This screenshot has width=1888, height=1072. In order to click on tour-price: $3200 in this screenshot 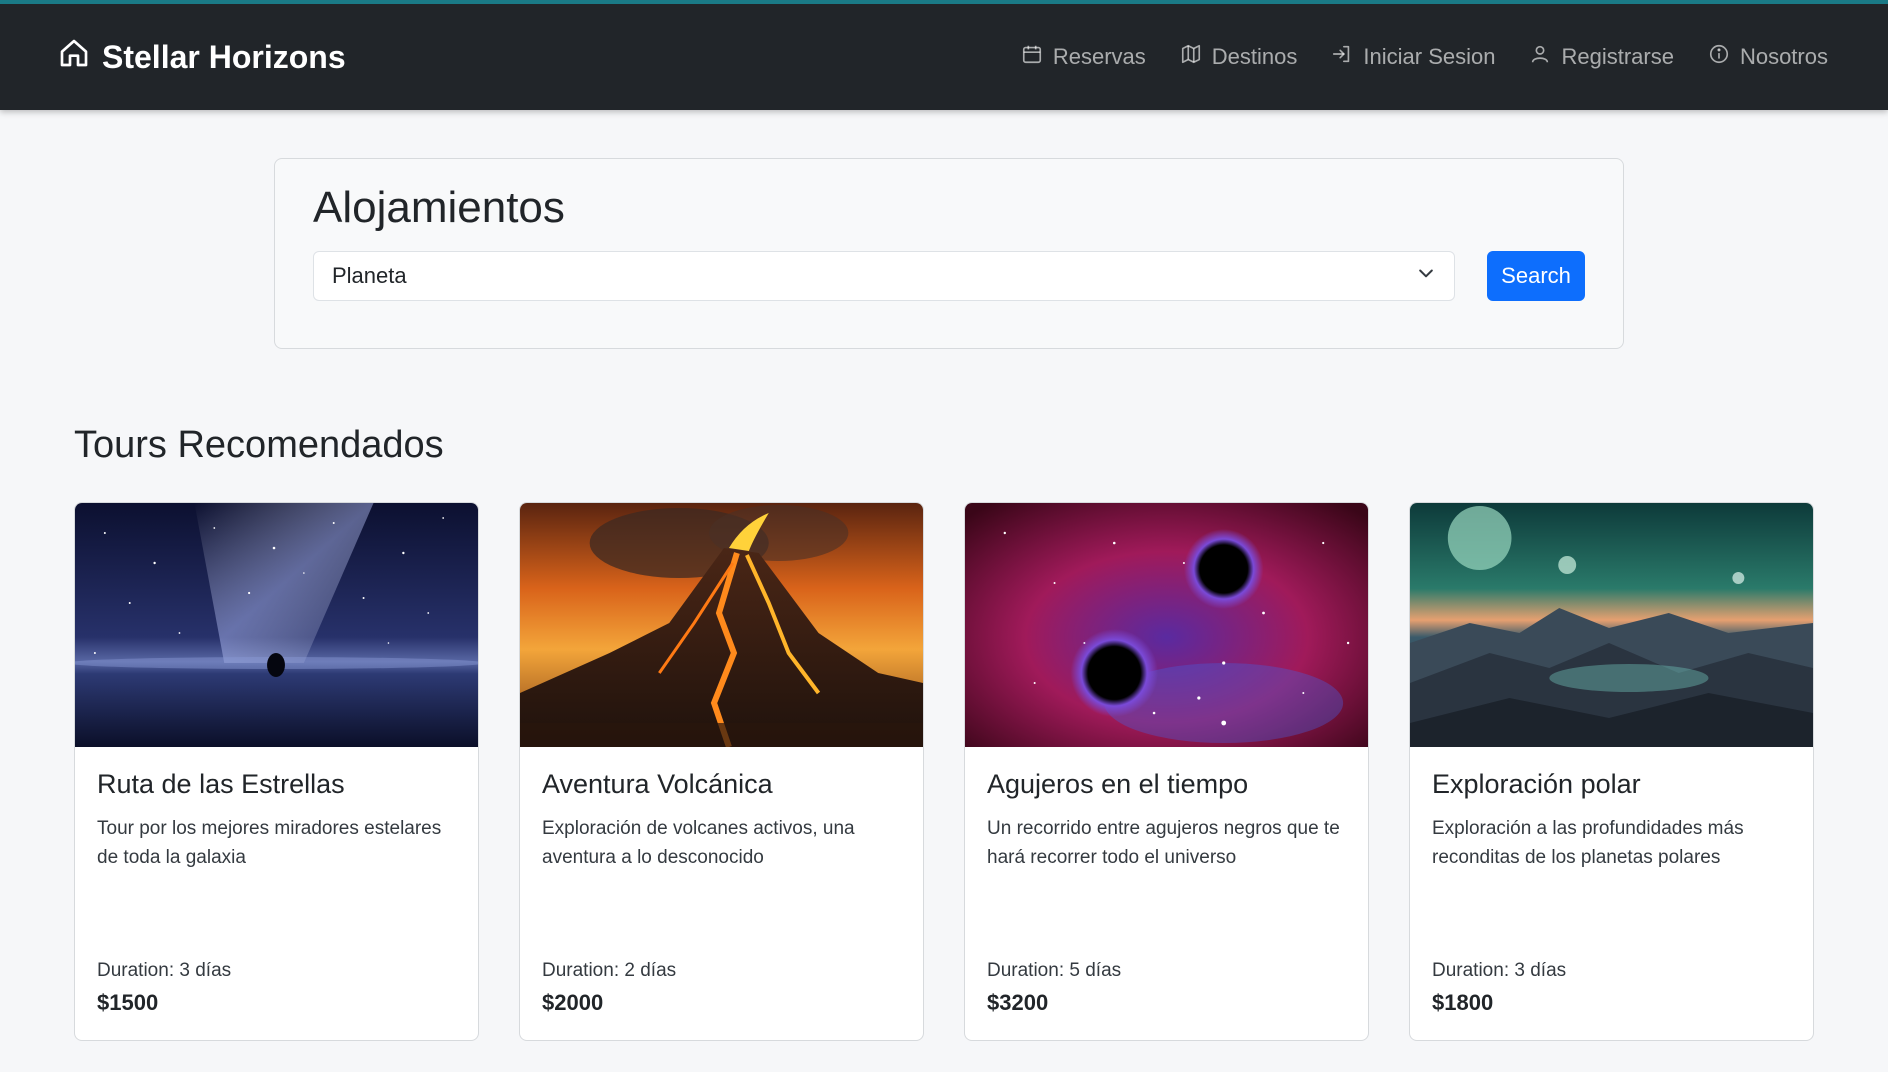, I will do `click(1018, 1002)`.